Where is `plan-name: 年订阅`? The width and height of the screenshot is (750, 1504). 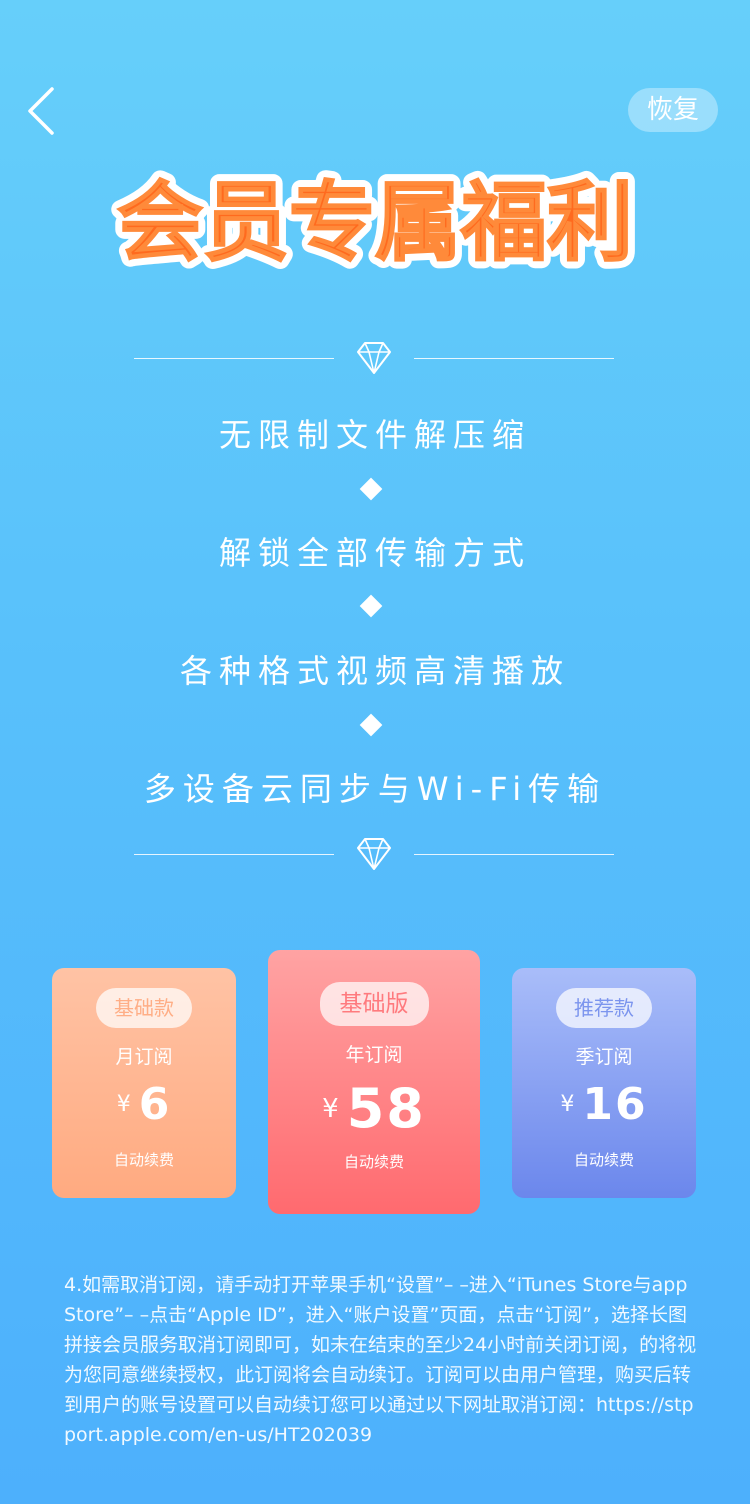 plan-name: 年订阅 is located at coordinates (374, 1055).